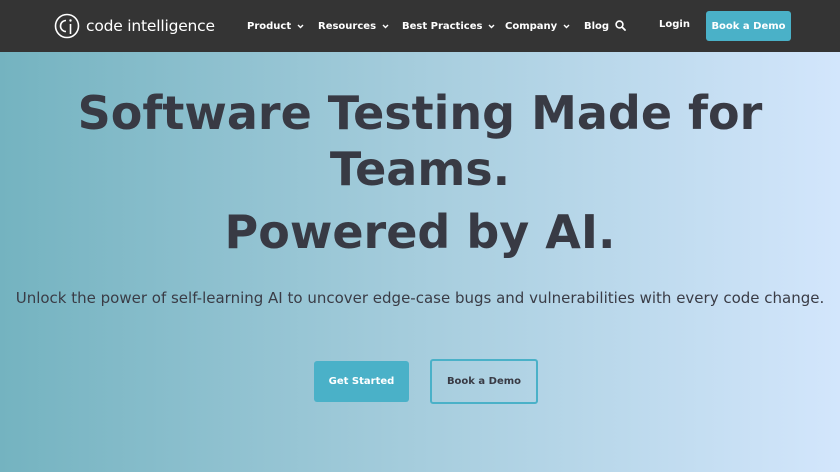  Describe the element at coordinates (420, 169) in the screenshot. I see `hero-headline-line-2: Teams.` at that location.